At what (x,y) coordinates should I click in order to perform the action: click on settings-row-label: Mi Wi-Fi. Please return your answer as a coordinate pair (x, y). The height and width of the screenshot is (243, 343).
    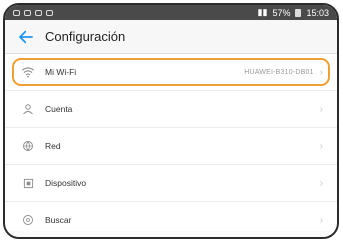
    Looking at the image, I should click on (61, 72).